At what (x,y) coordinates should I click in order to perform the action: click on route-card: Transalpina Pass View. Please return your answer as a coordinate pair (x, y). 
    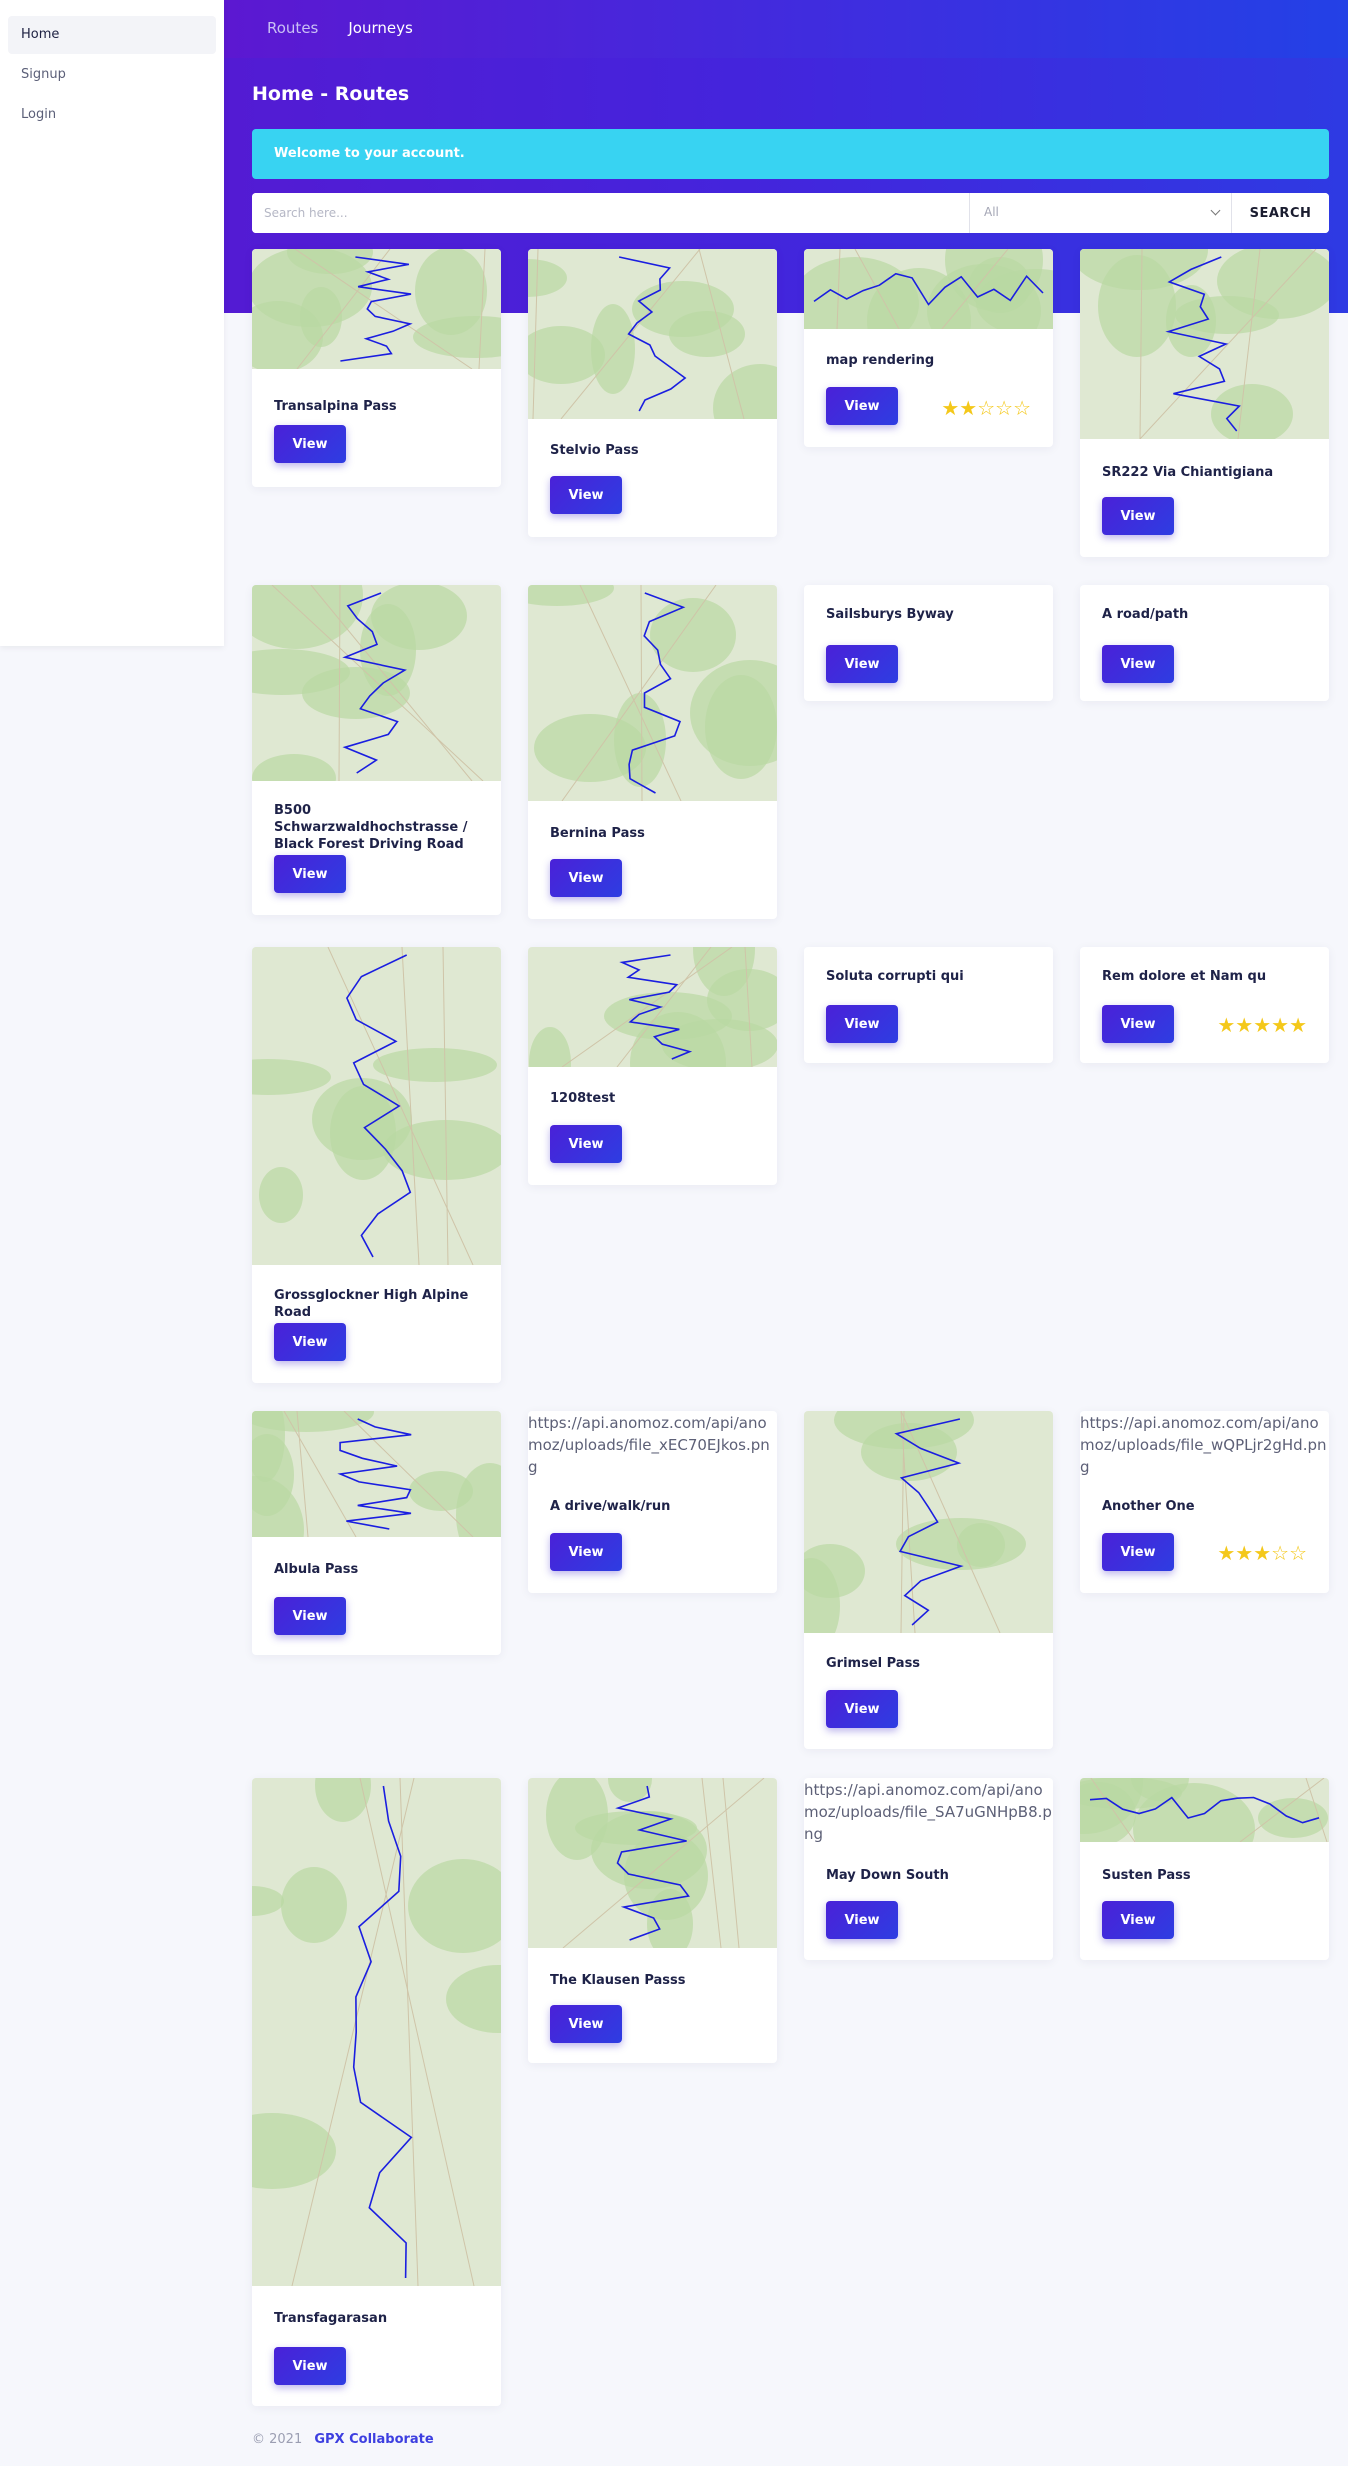
    Looking at the image, I should click on (376, 368).